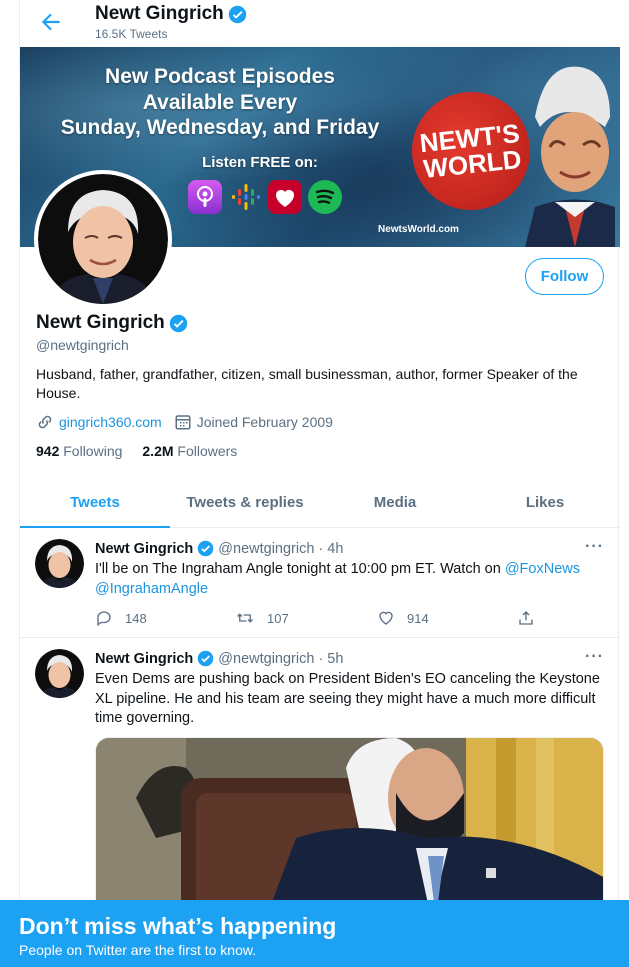 This screenshot has width=629, height=967. I want to click on tab-media: Media, so click(395, 502).